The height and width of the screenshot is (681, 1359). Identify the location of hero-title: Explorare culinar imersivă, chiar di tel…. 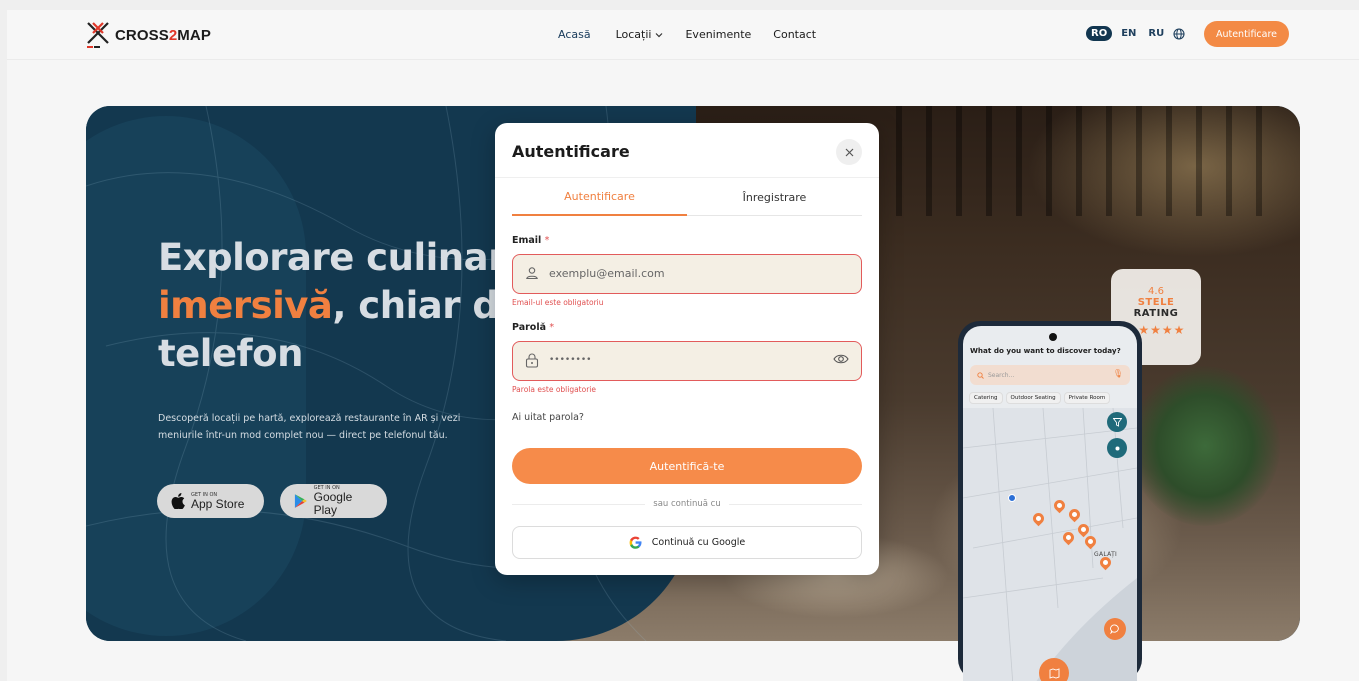
(334, 305).